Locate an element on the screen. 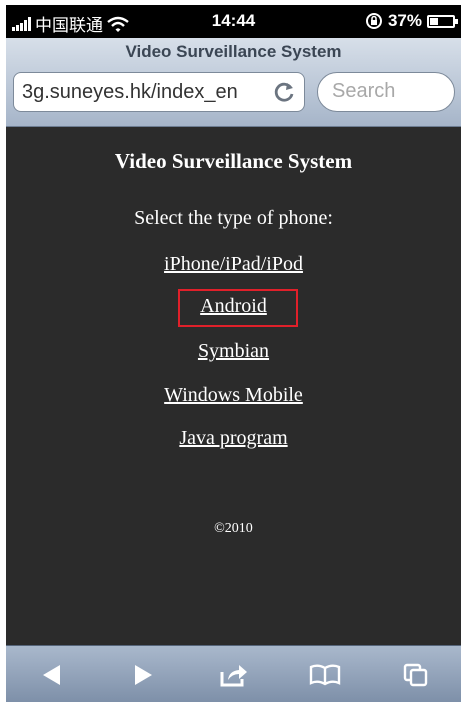 The height and width of the screenshot is (704, 467). search-input is located at coordinates (387, 91).